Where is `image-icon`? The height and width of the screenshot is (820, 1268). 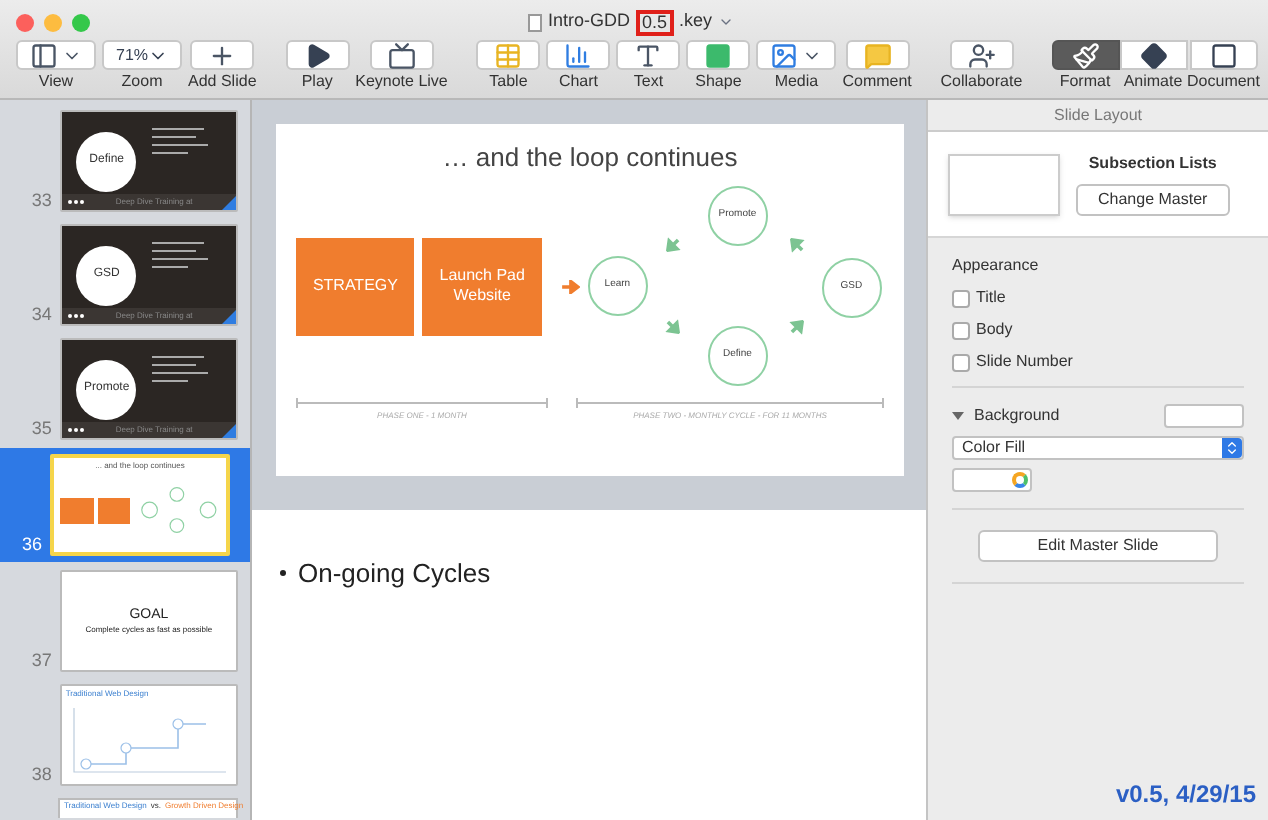
image-icon is located at coordinates (784, 55).